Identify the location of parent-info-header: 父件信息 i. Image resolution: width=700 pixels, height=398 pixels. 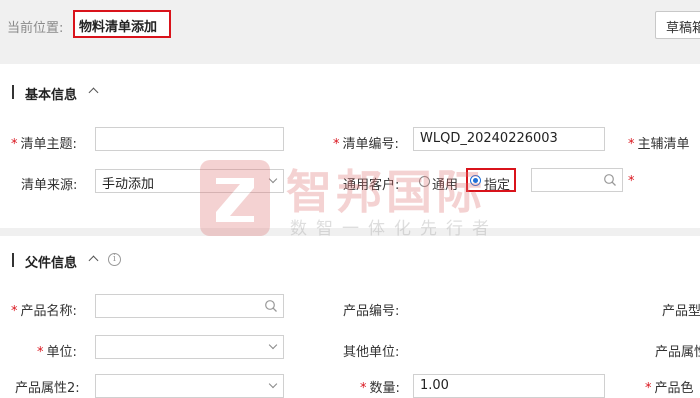
(72, 261).